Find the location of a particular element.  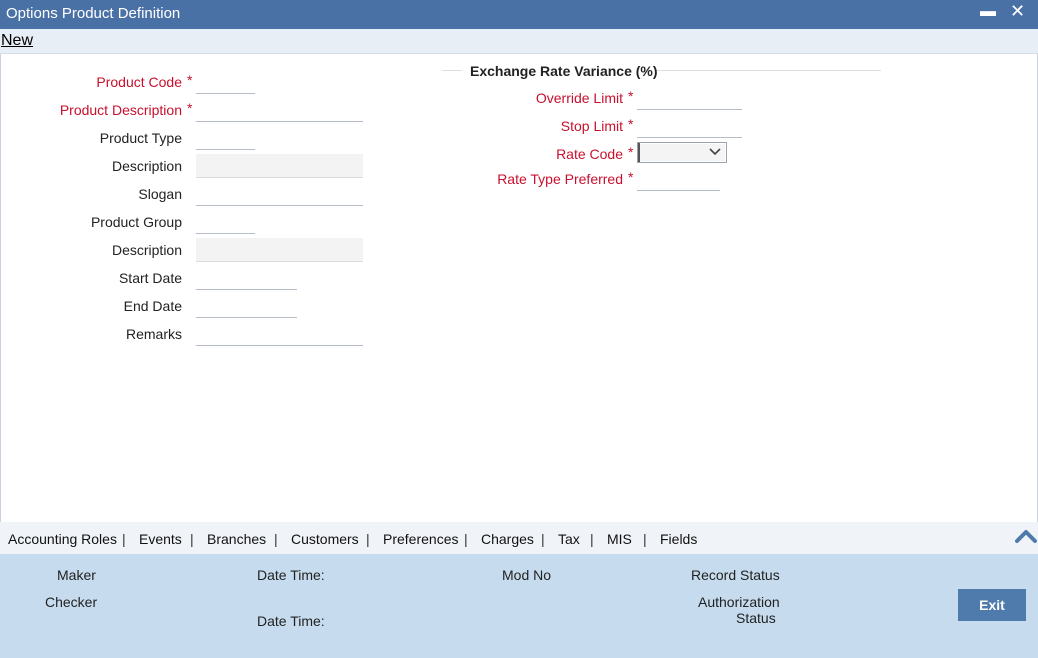

override-limit-input is located at coordinates (689, 98).